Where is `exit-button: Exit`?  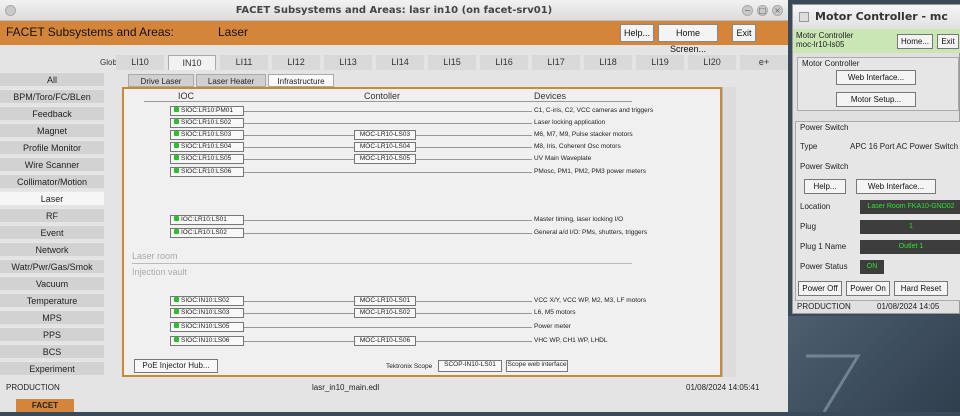 exit-button: Exit is located at coordinates (744, 33).